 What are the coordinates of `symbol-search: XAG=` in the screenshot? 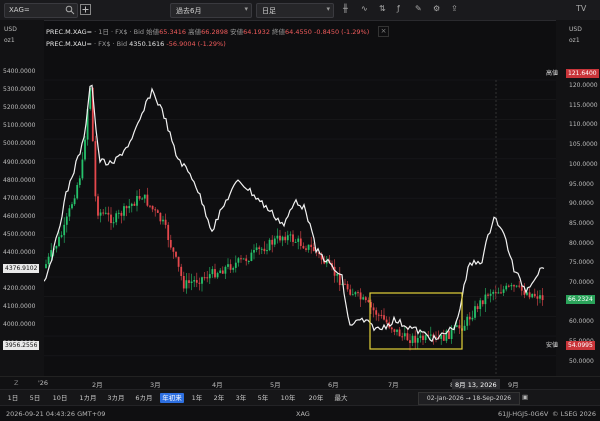 It's located at (41, 10).